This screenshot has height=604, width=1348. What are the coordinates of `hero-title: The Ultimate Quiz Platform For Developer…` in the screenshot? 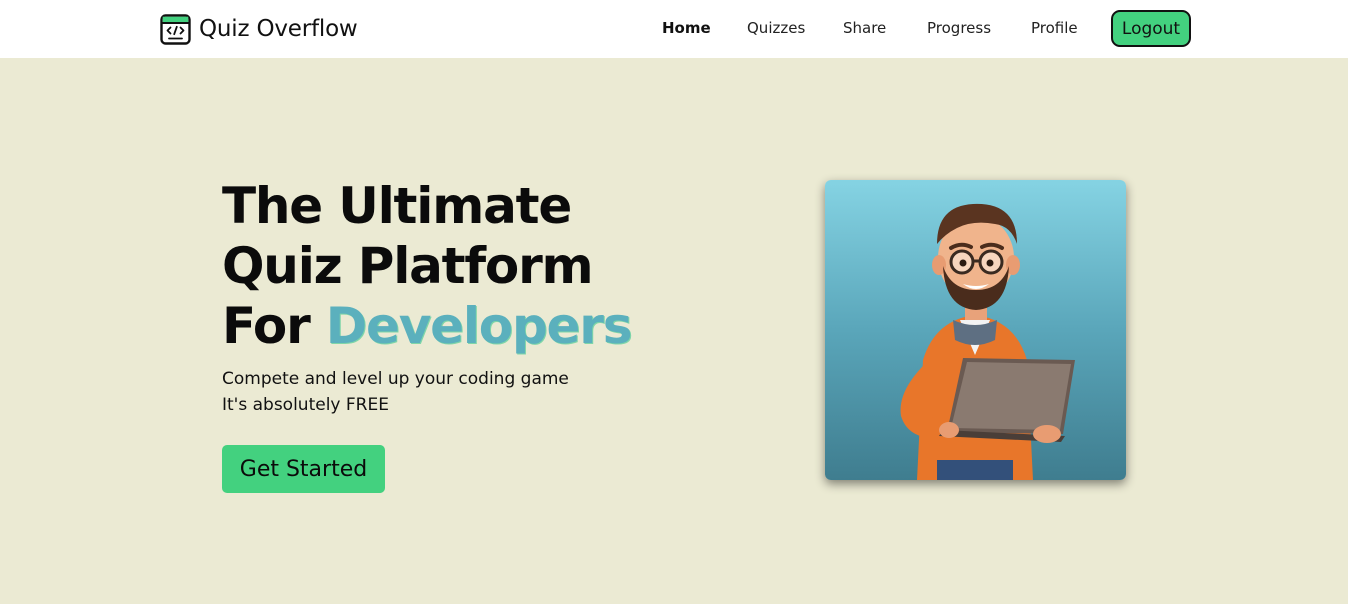 It's located at (427, 266).